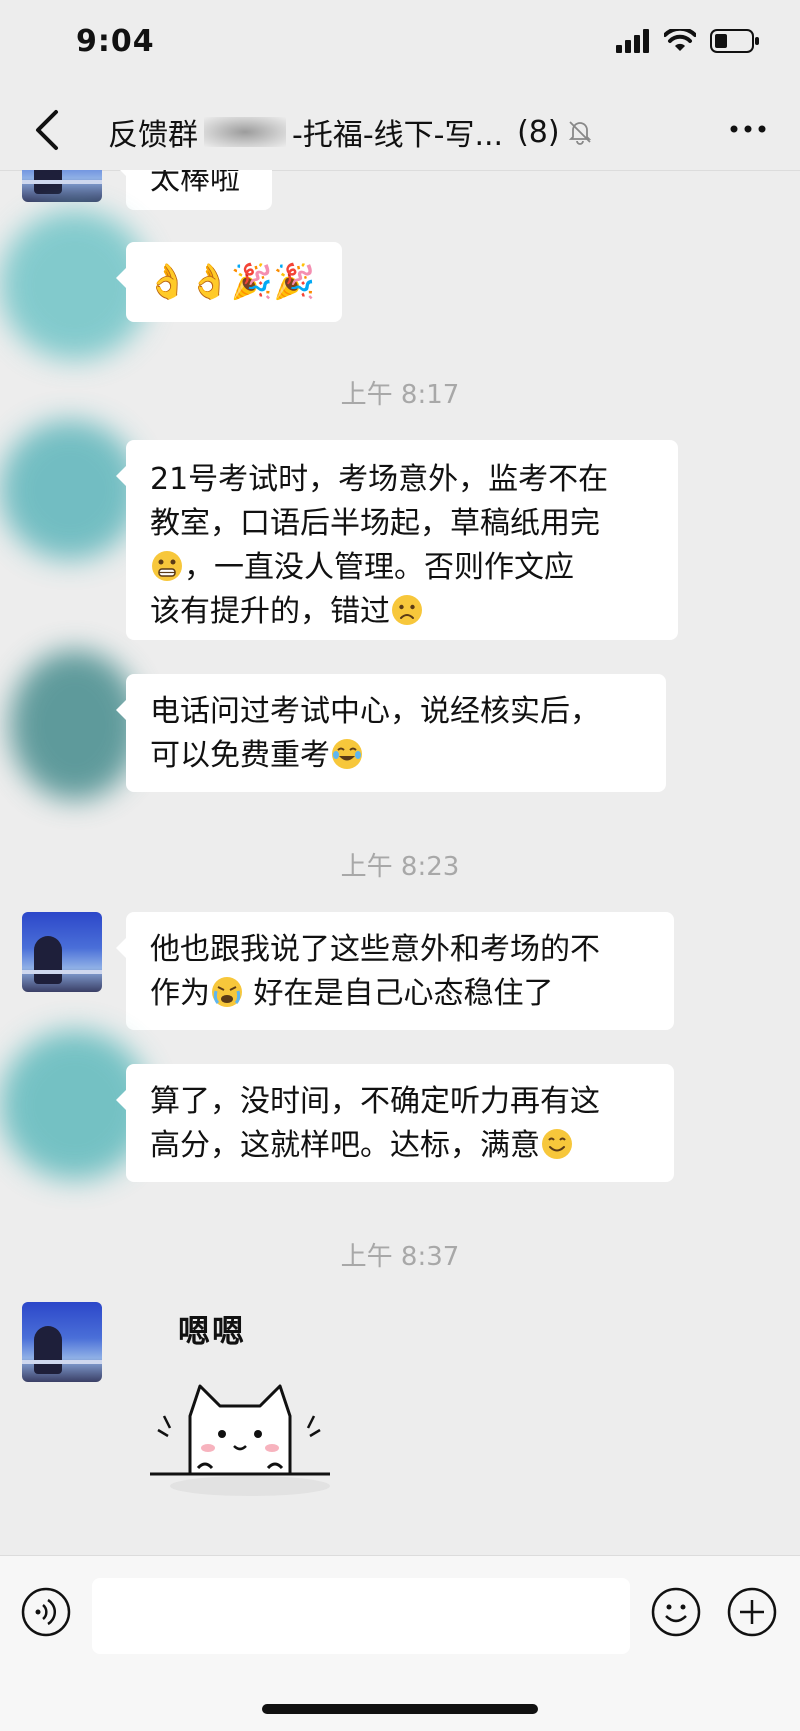 The image size is (800, 1731). I want to click on crying-face-icon, so click(227, 992).